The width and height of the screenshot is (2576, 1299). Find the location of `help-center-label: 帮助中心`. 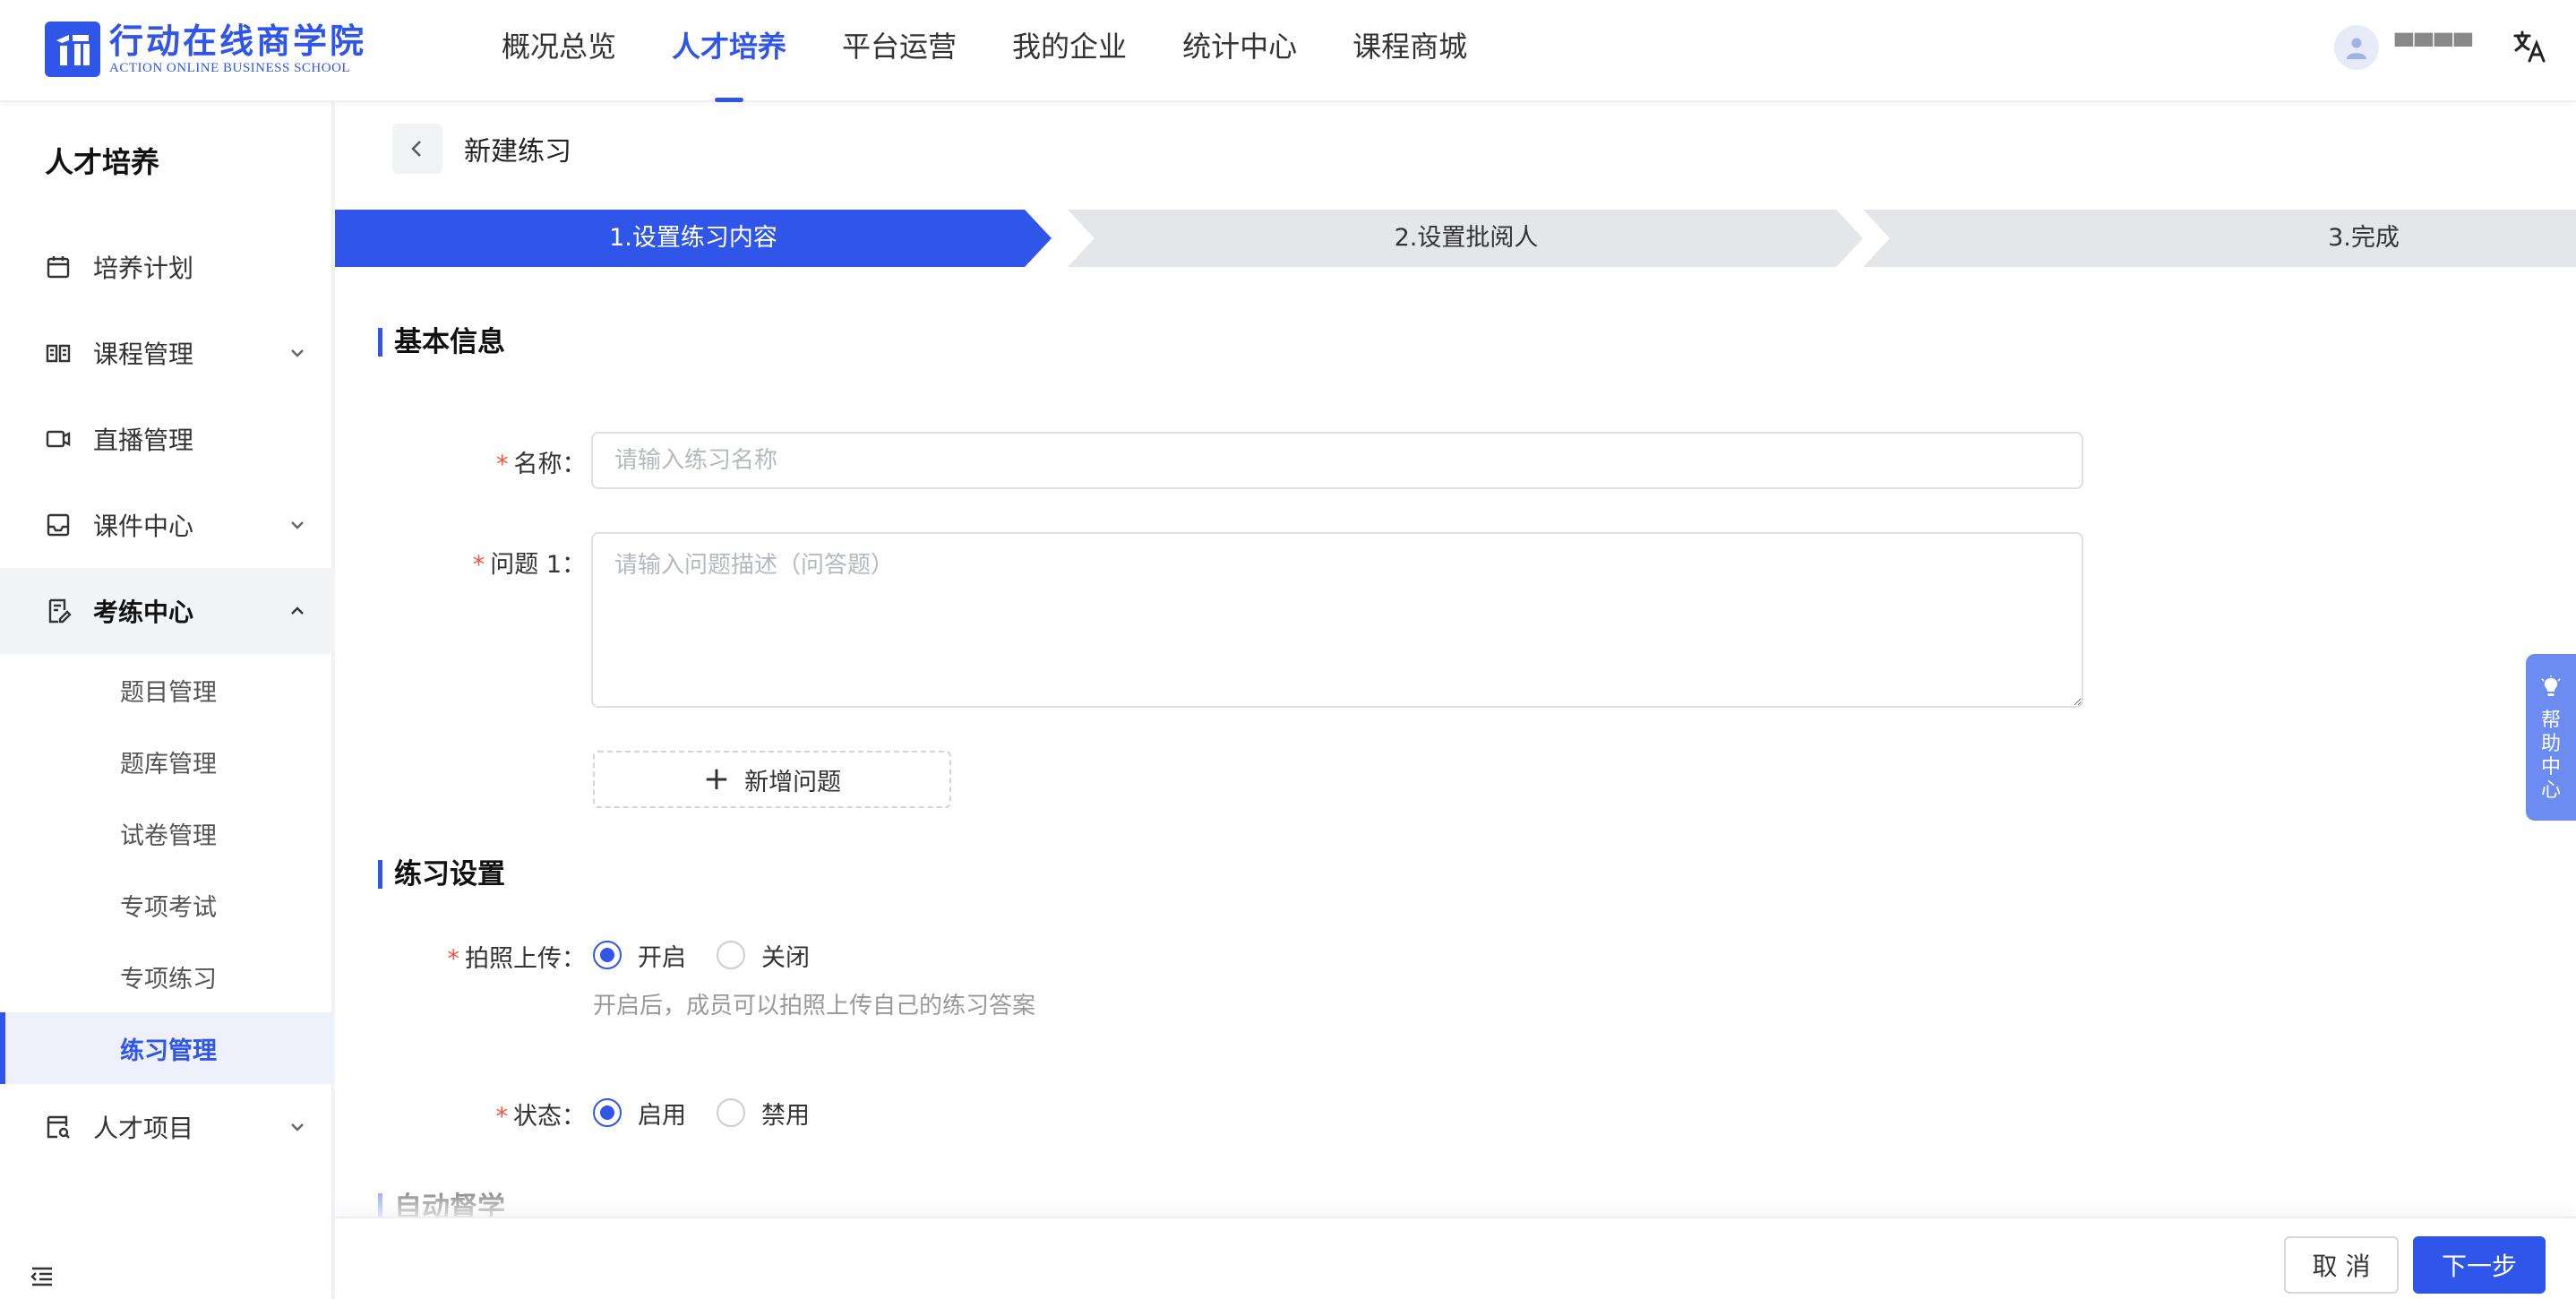

help-center-label: 帮助中心 is located at coordinates (2550, 756).